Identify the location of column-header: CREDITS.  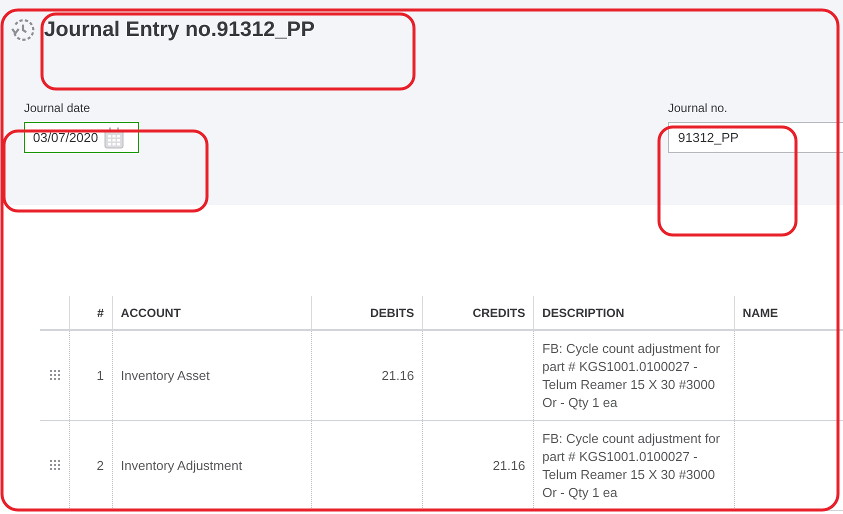
(478, 313).